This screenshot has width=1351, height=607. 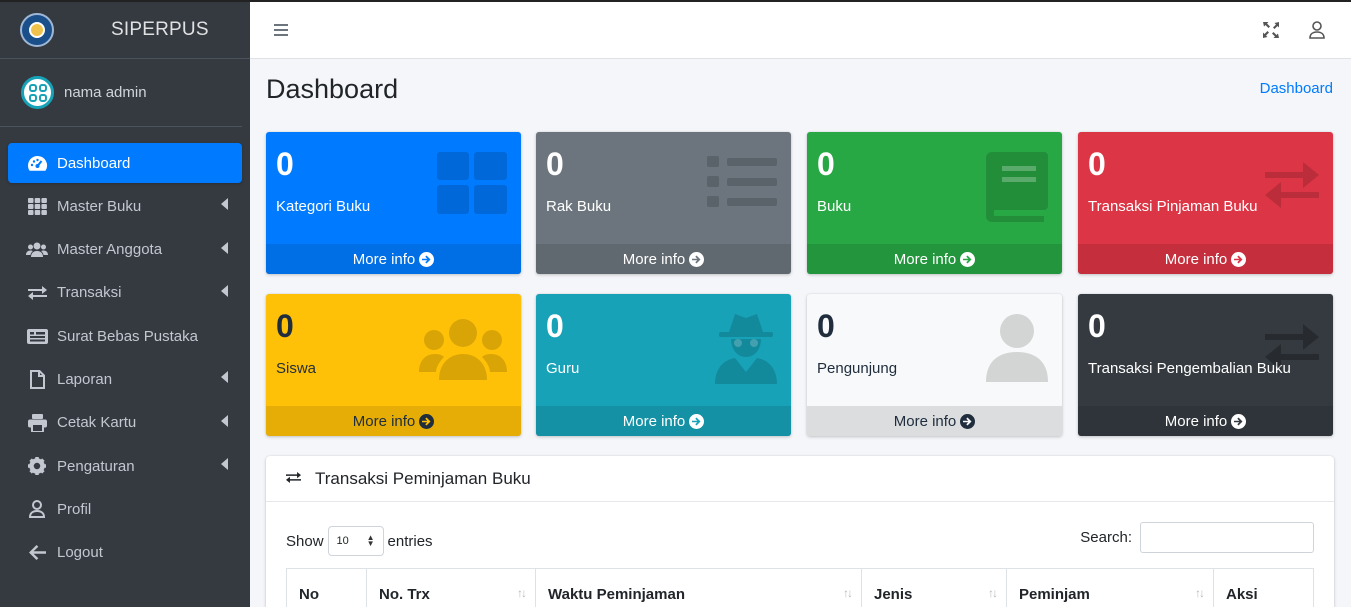 What do you see at coordinates (451, 588) in the screenshot?
I see `column-header-no-trx: No. Trx ↑↓` at bounding box center [451, 588].